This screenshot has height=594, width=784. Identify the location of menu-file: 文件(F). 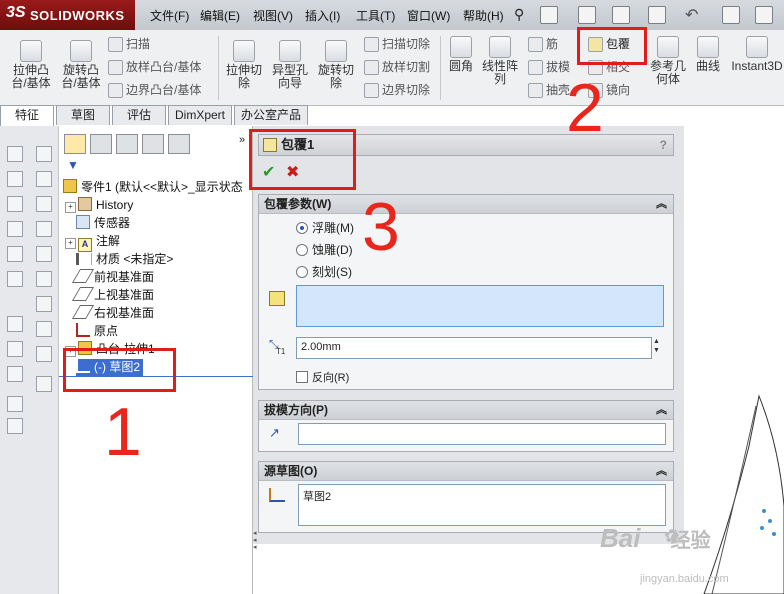
(169, 15).